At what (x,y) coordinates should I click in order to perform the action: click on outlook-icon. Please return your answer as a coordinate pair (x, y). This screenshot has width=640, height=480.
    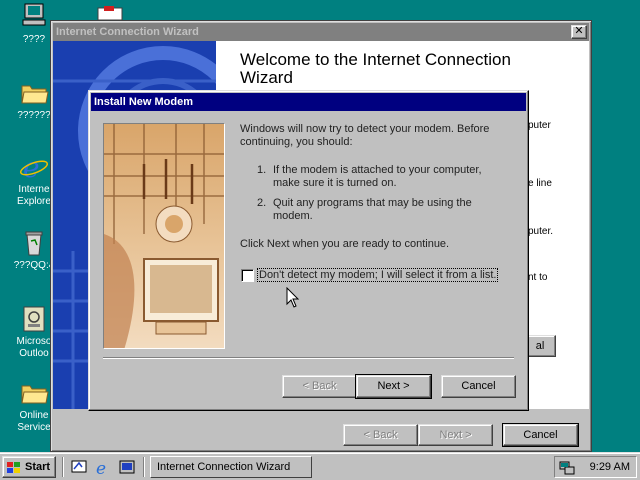
    Looking at the image, I should click on (34, 319).